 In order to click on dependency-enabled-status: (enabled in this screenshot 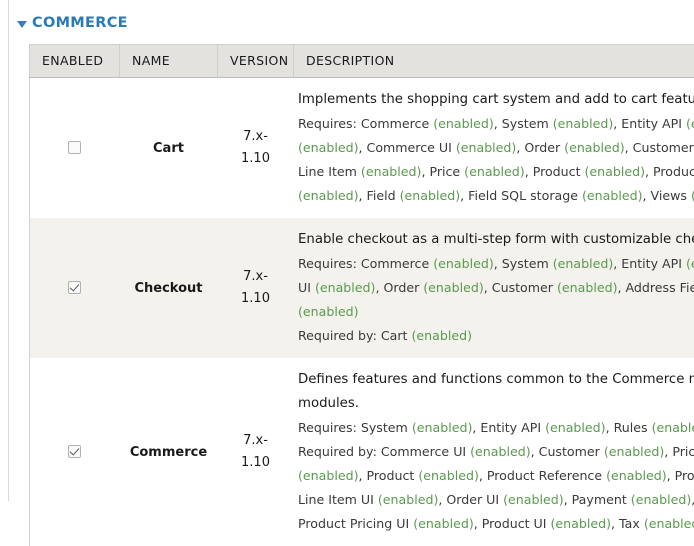, I will do `click(690, 123)`.